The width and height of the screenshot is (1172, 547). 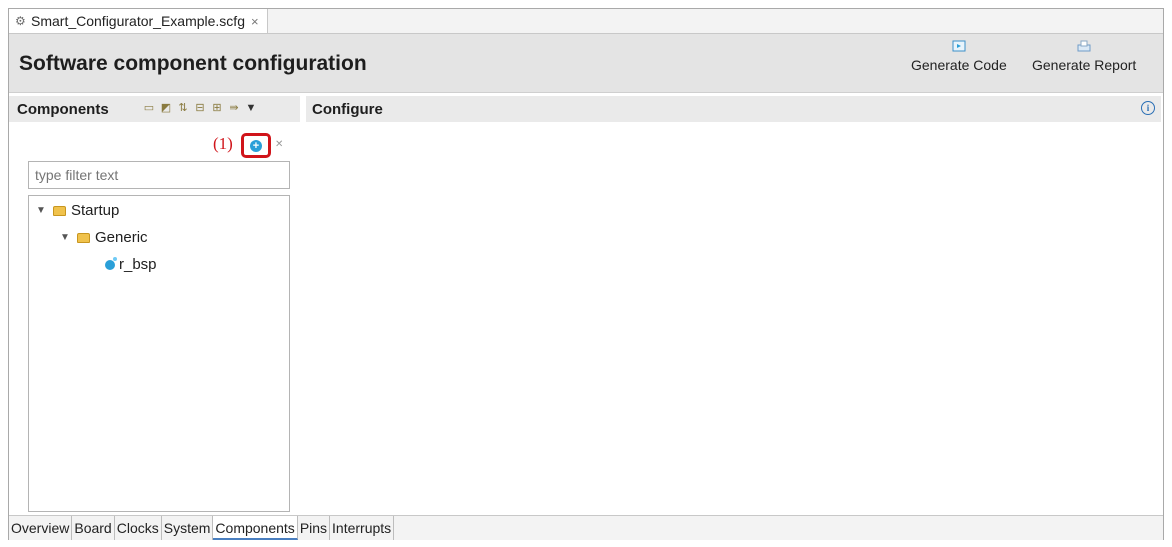 I want to click on tree-node-label: r_bsp, so click(x=138, y=264).